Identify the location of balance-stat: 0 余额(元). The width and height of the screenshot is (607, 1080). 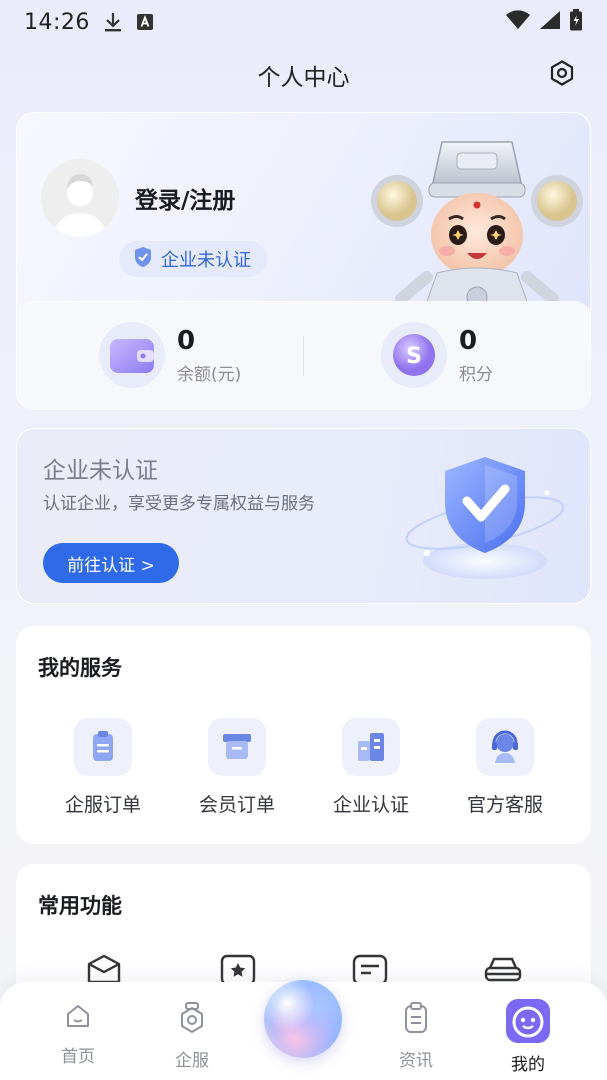
(170, 355).